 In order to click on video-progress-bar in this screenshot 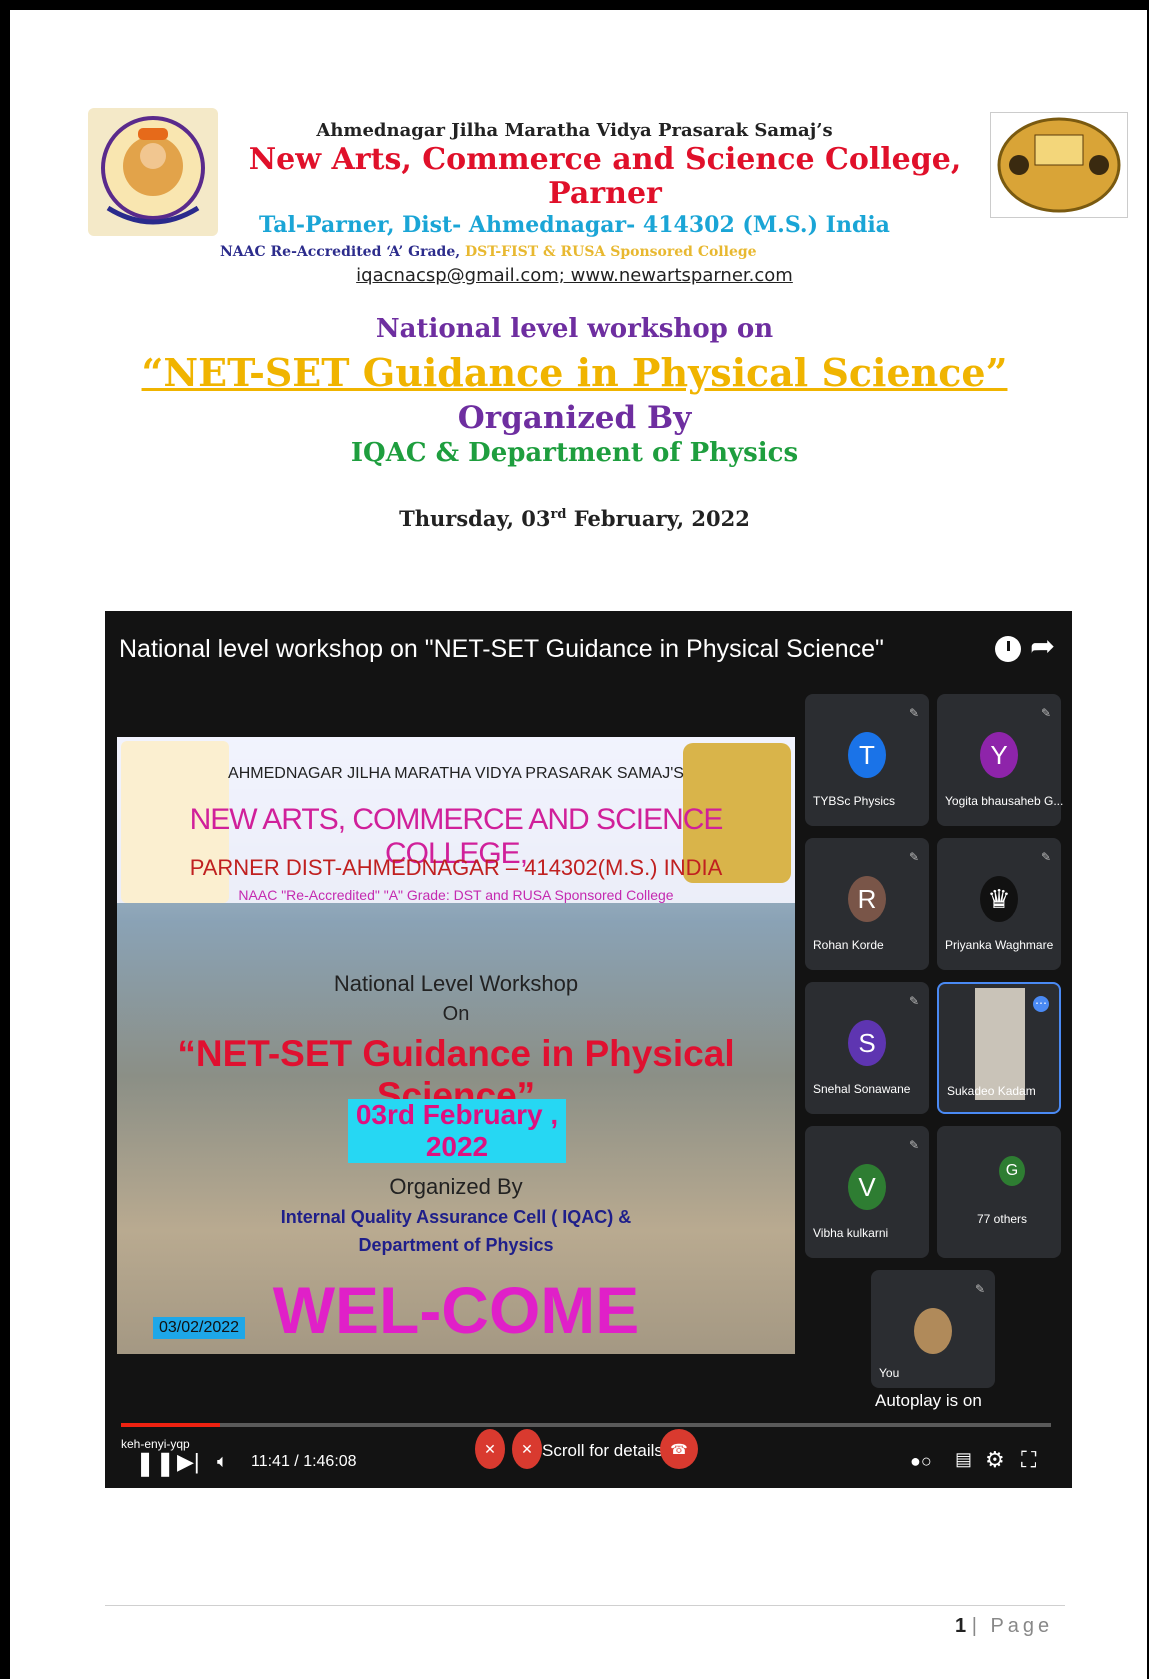, I will do `click(586, 1425)`.